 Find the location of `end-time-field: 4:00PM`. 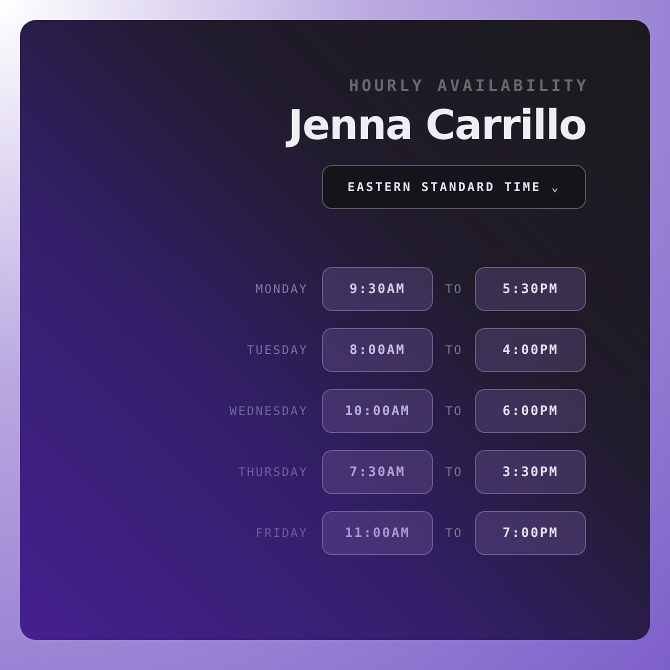

end-time-field: 4:00PM is located at coordinates (530, 350).